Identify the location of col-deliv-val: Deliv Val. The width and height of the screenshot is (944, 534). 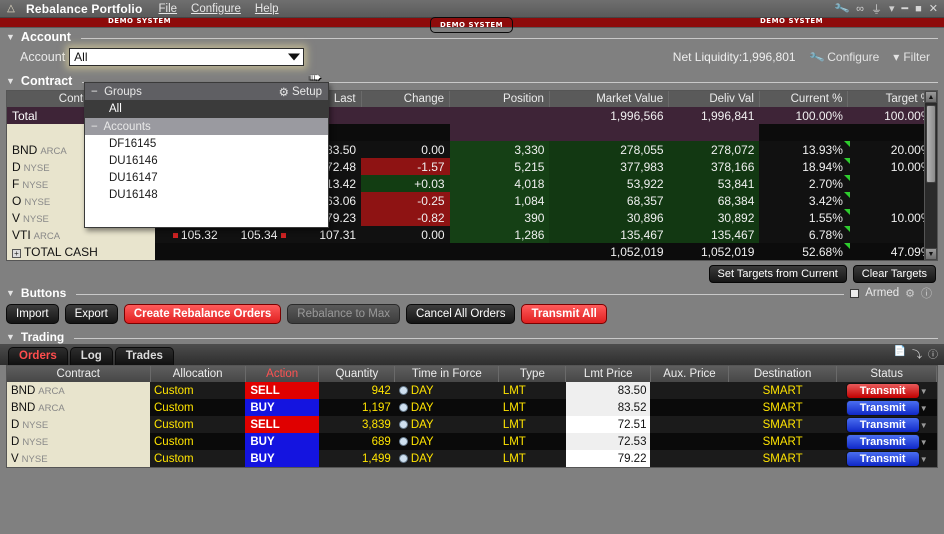
(714, 99).